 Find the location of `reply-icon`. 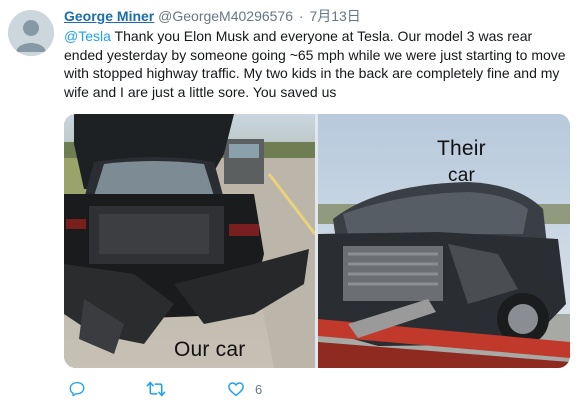

reply-icon is located at coordinates (77, 389).